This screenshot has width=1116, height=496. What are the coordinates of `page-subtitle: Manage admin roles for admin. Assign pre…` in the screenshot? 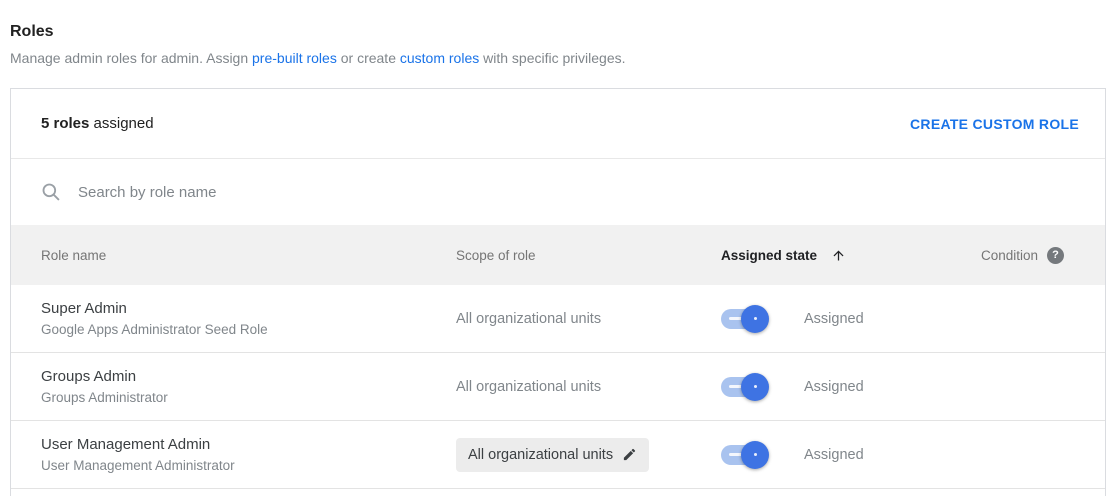 It's located at (563, 58).